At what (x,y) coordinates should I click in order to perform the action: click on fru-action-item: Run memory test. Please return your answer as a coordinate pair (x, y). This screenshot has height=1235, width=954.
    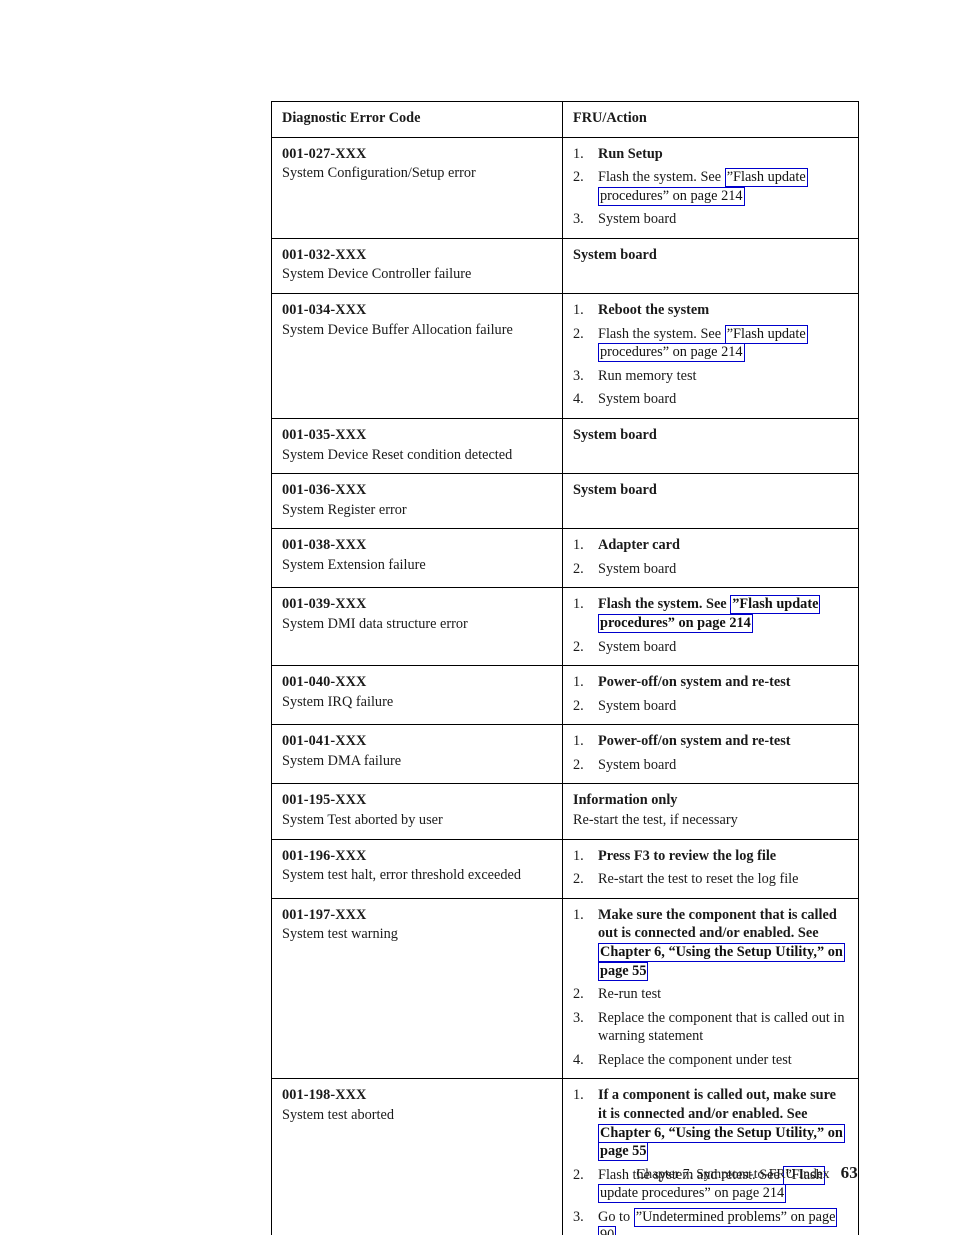
    Looking at the image, I should click on (635, 376).